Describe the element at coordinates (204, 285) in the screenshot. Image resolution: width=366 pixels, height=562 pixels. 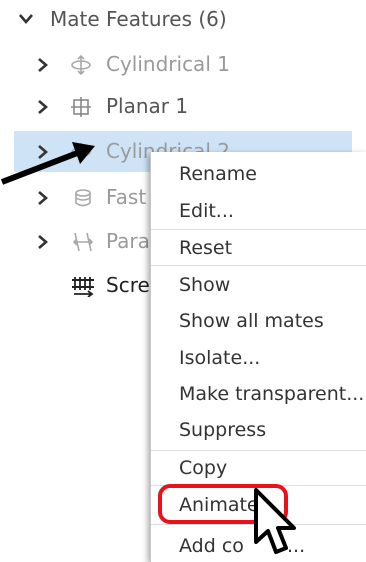
I see `menu-item-show: Show` at that location.